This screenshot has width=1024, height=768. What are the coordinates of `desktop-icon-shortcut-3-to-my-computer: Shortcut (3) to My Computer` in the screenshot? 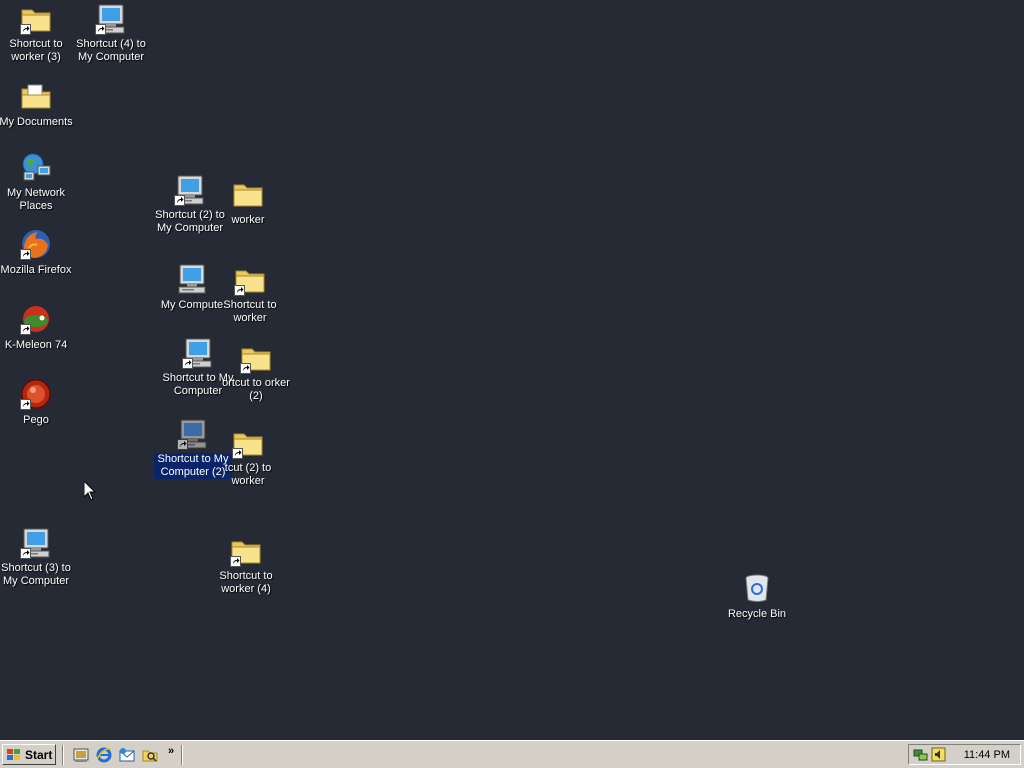 It's located at (37, 558).